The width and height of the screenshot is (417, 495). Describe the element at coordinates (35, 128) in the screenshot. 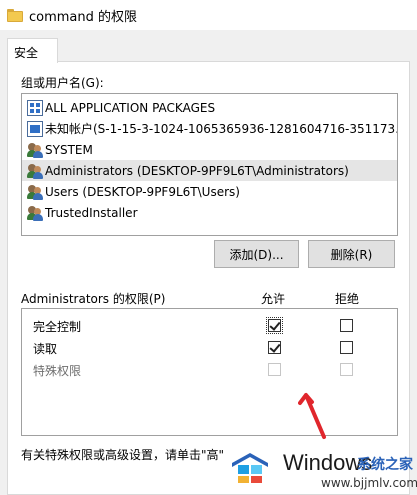

I see `unknown-account-icon` at that location.